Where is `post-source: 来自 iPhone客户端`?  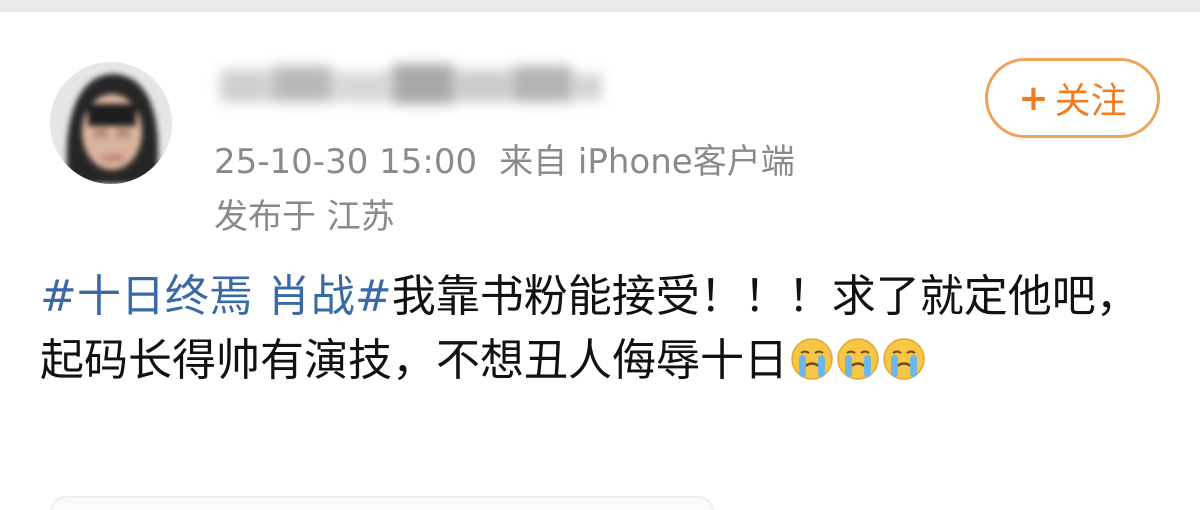 post-source: 来自 iPhone客户端 is located at coordinates (647, 162).